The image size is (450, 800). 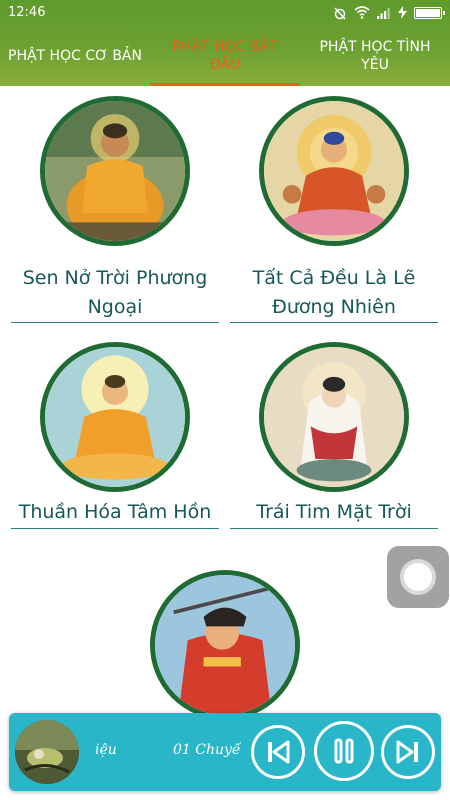 I want to click on assistive-touch-ring-icon, so click(x=418, y=577).